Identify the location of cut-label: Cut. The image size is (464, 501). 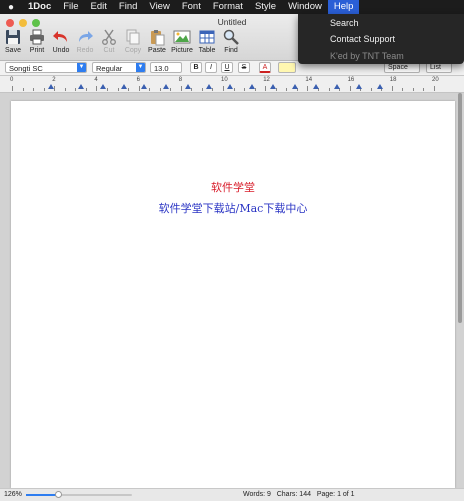
(109, 50).